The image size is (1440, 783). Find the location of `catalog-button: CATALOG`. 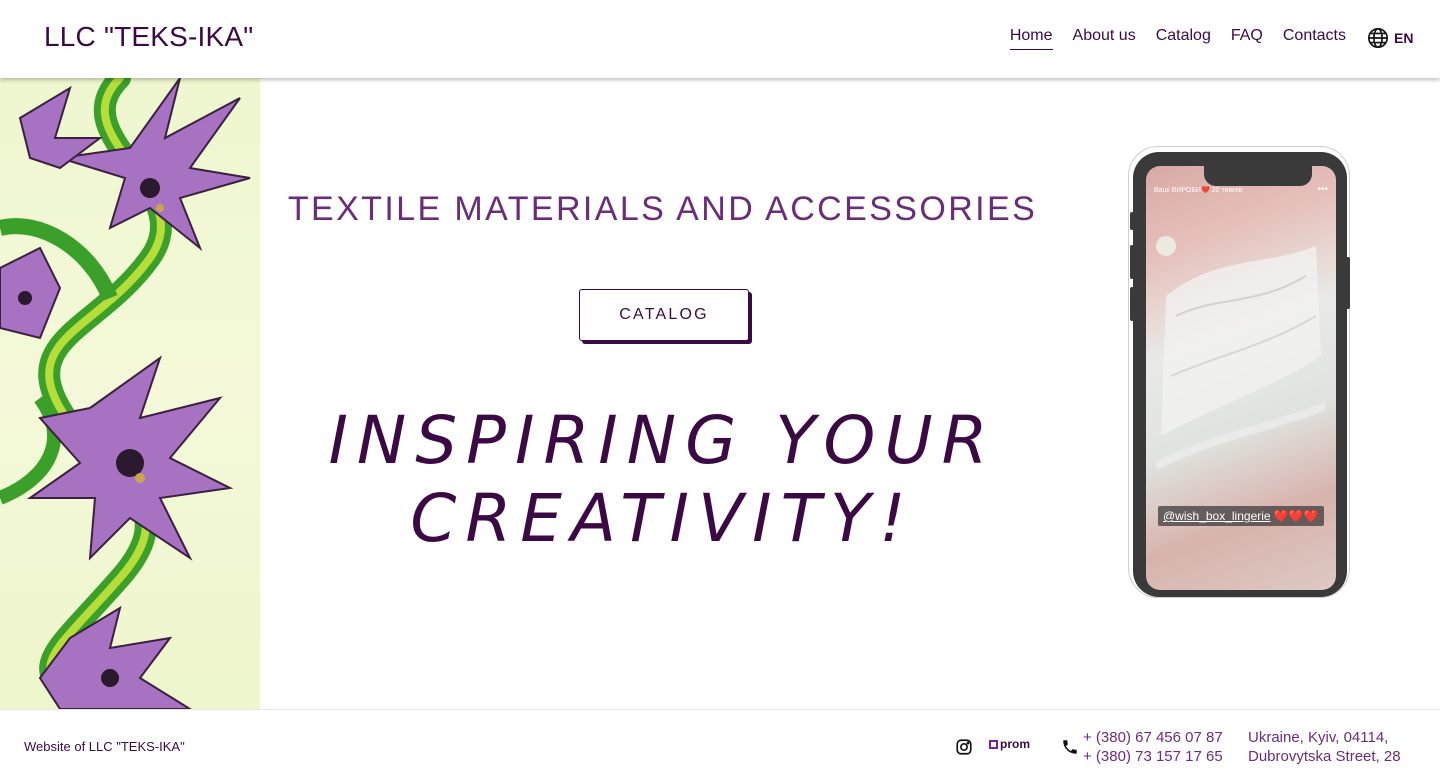

catalog-button: CATALOG is located at coordinates (664, 315).